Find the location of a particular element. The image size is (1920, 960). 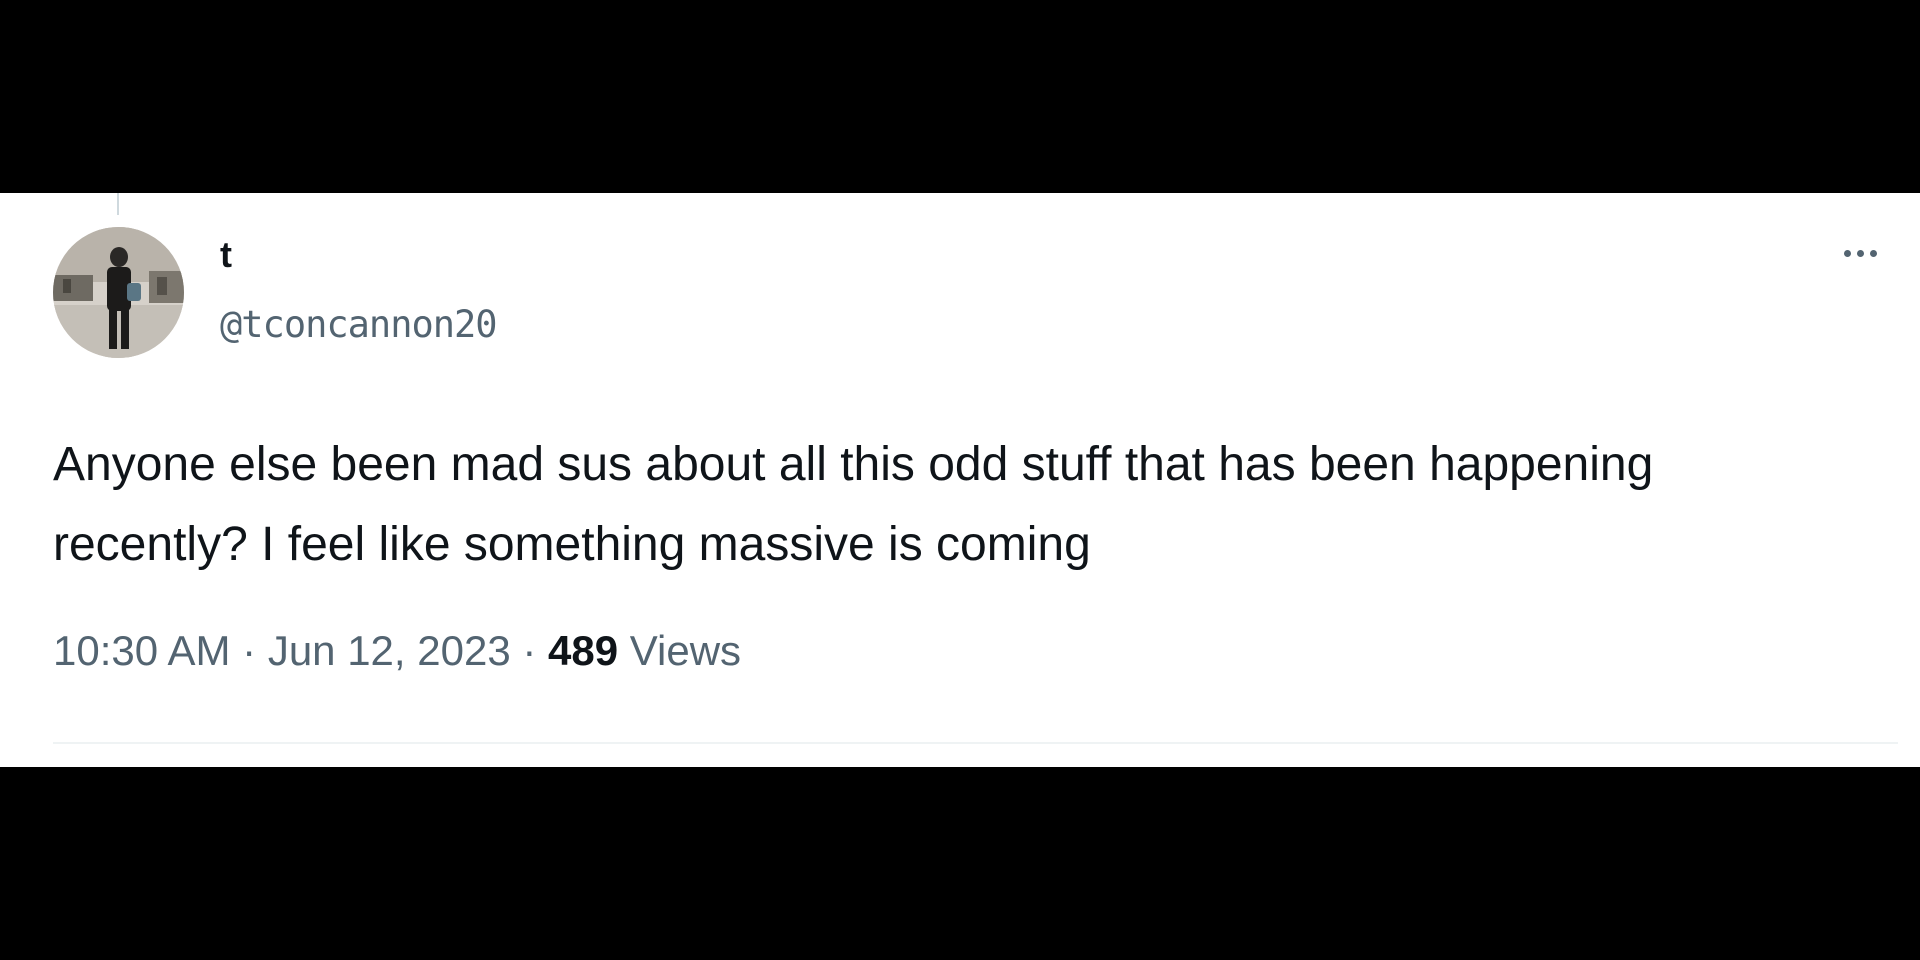

views-label: Views is located at coordinates (685, 650).